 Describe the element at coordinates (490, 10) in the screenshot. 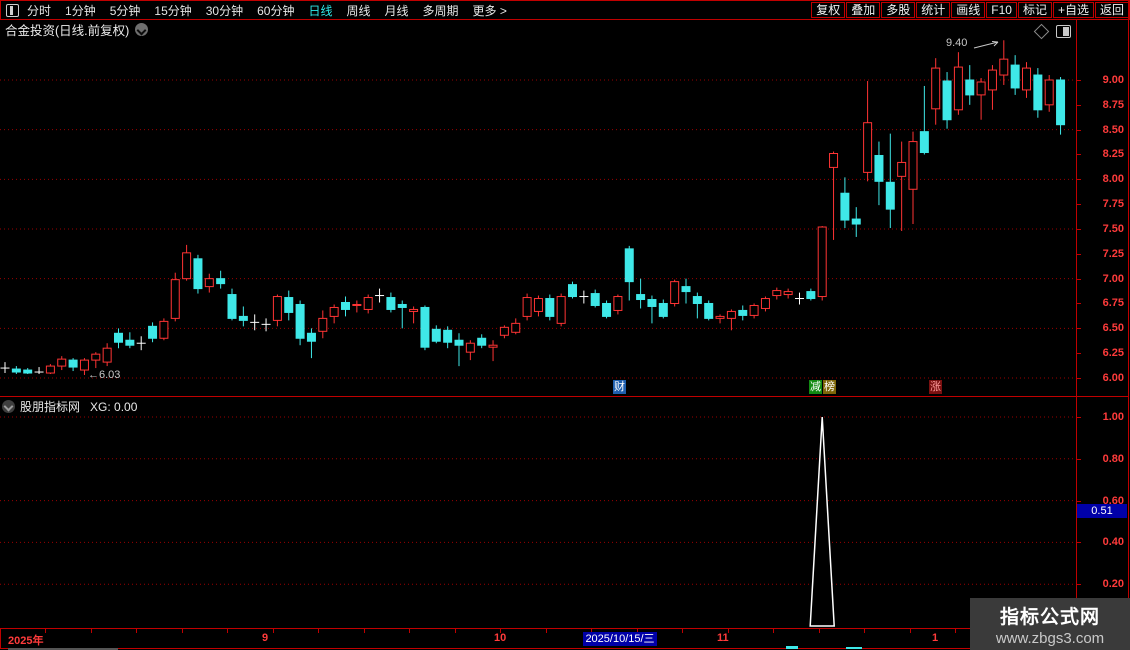

I see `period-tab-更多 >: 更多 >` at that location.